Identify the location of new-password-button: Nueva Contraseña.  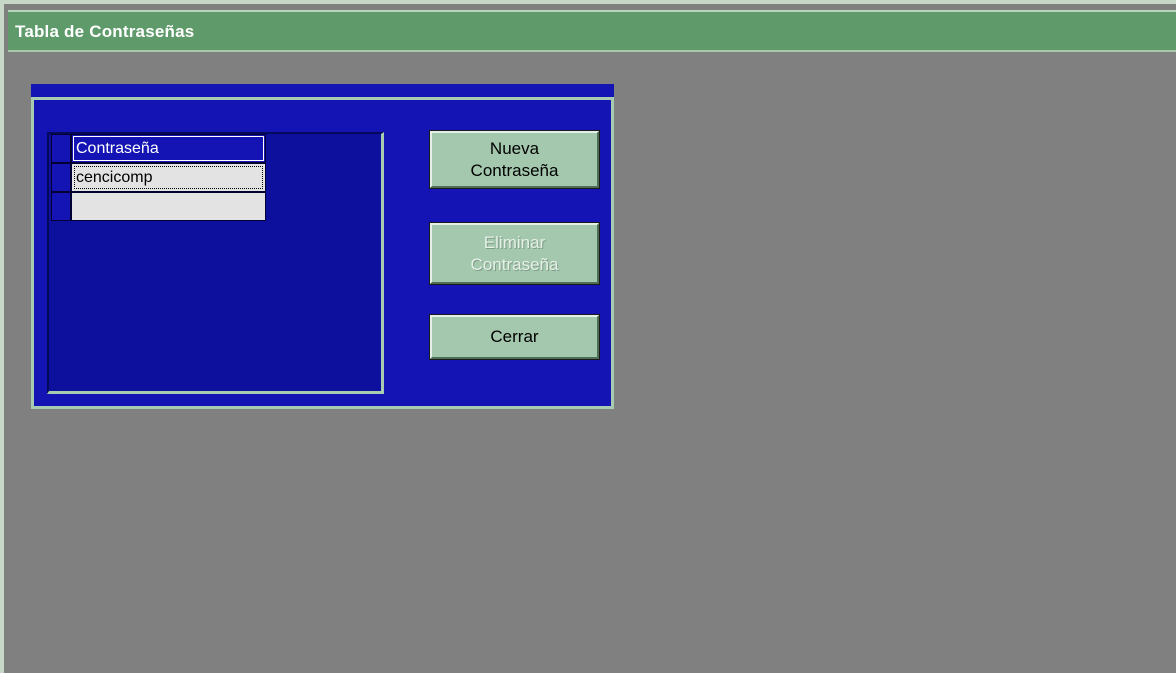
(514, 159).